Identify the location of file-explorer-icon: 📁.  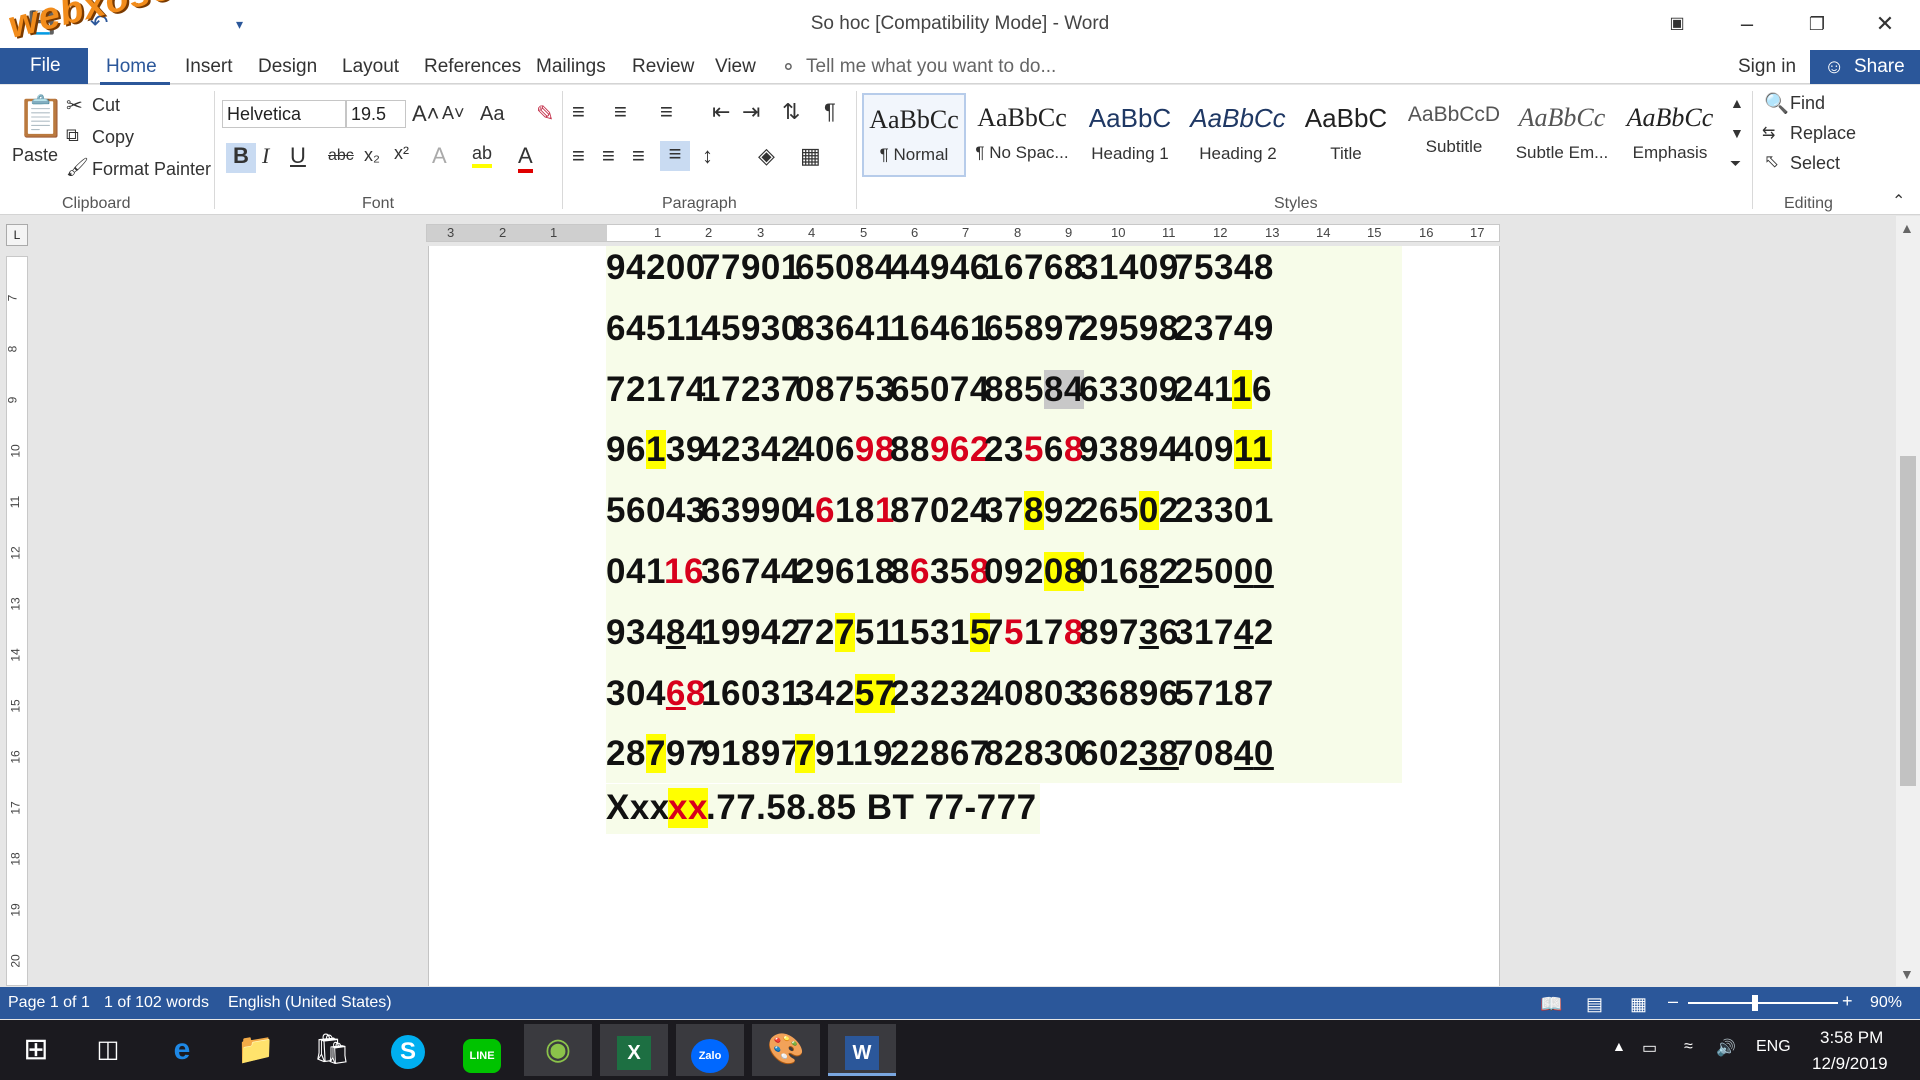
(256, 1050).